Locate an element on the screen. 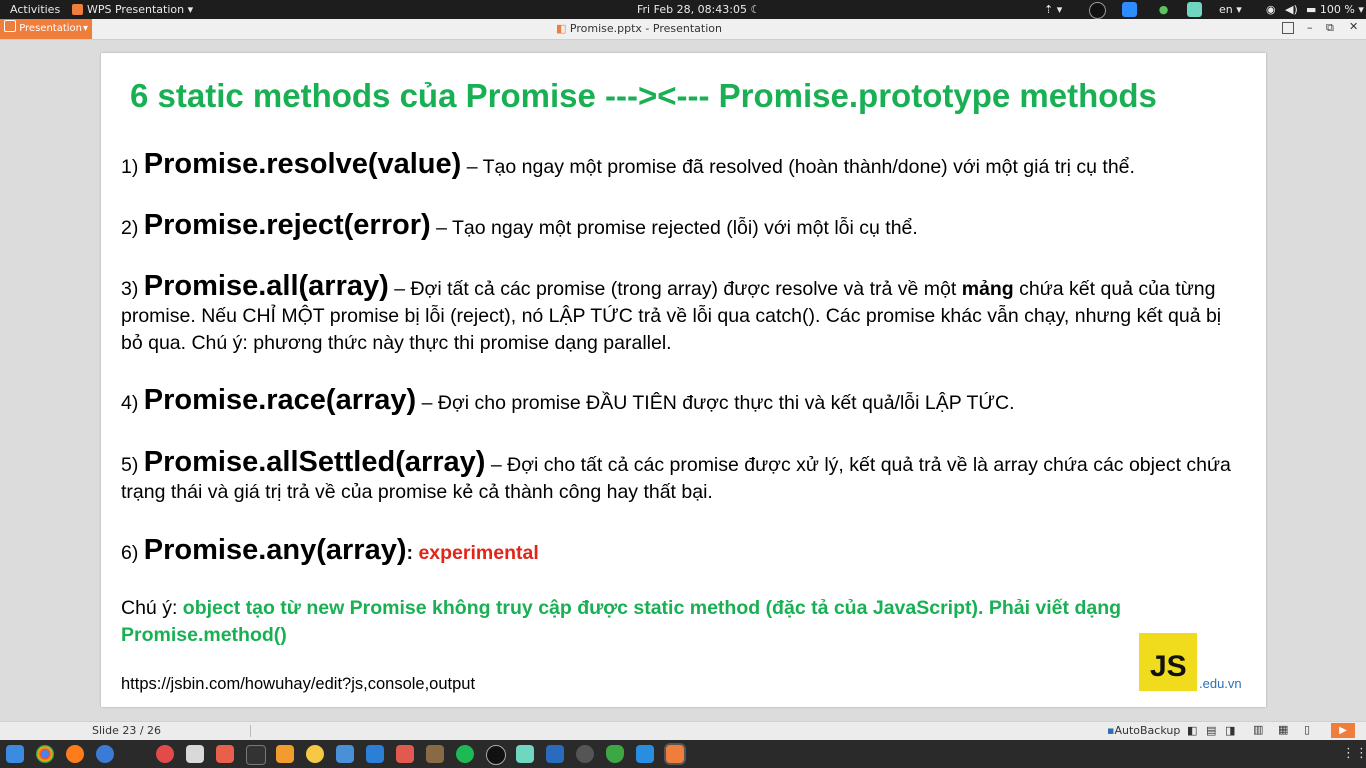 The height and width of the screenshot is (768, 1366). play-slideshow-icon: ▶ is located at coordinates (1343, 730).